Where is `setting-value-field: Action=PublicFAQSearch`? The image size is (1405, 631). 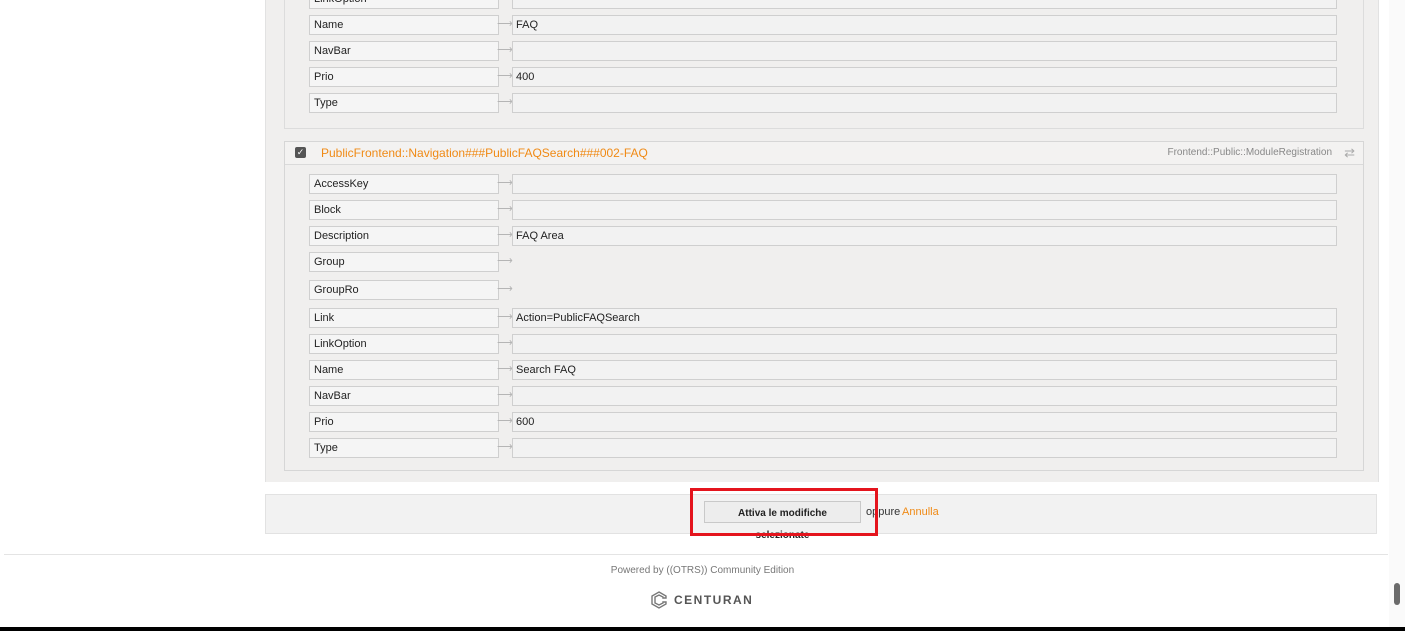 setting-value-field: Action=PublicFAQSearch is located at coordinates (924, 318).